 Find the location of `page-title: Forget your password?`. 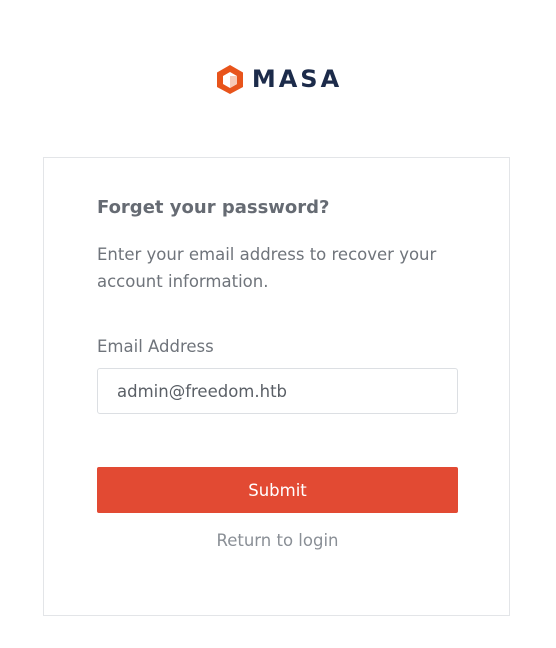

page-title: Forget your password? is located at coordinates (213, 207).